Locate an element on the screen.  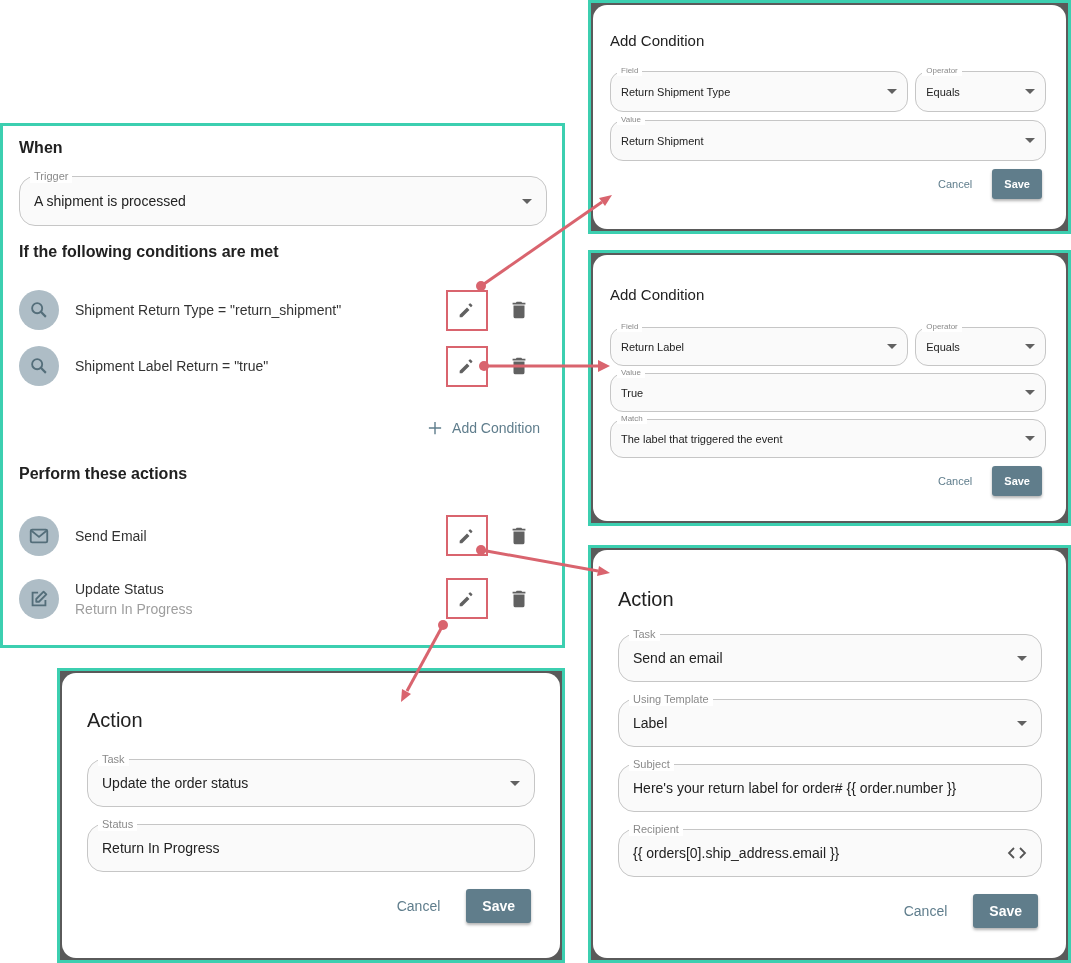
edit-icon is located at coordinates (39, 598).